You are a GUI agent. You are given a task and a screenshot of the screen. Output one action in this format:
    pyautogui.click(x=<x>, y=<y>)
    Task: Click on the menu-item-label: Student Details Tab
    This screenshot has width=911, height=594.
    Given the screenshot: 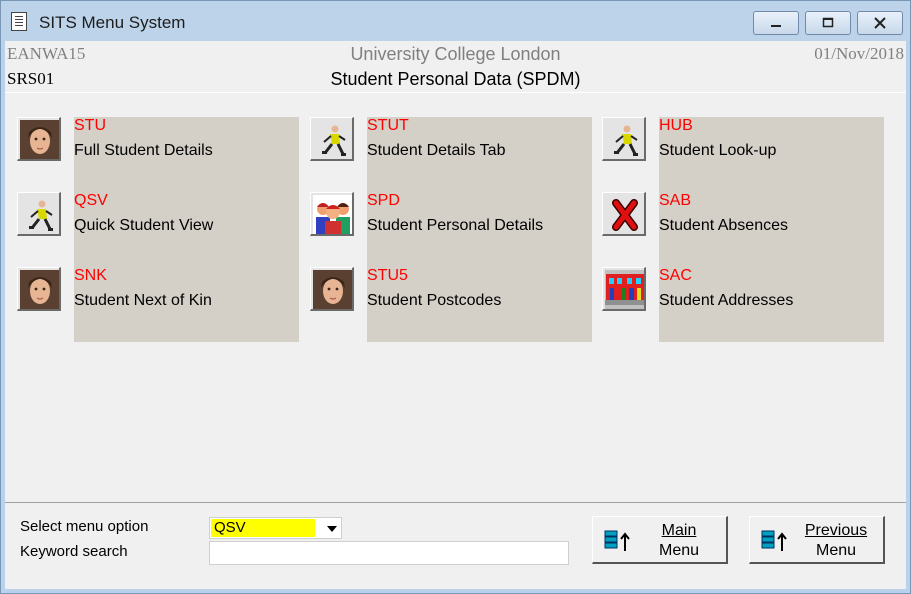 What is the action you would take?
    pyautogui.click(x=436, y=151)
    